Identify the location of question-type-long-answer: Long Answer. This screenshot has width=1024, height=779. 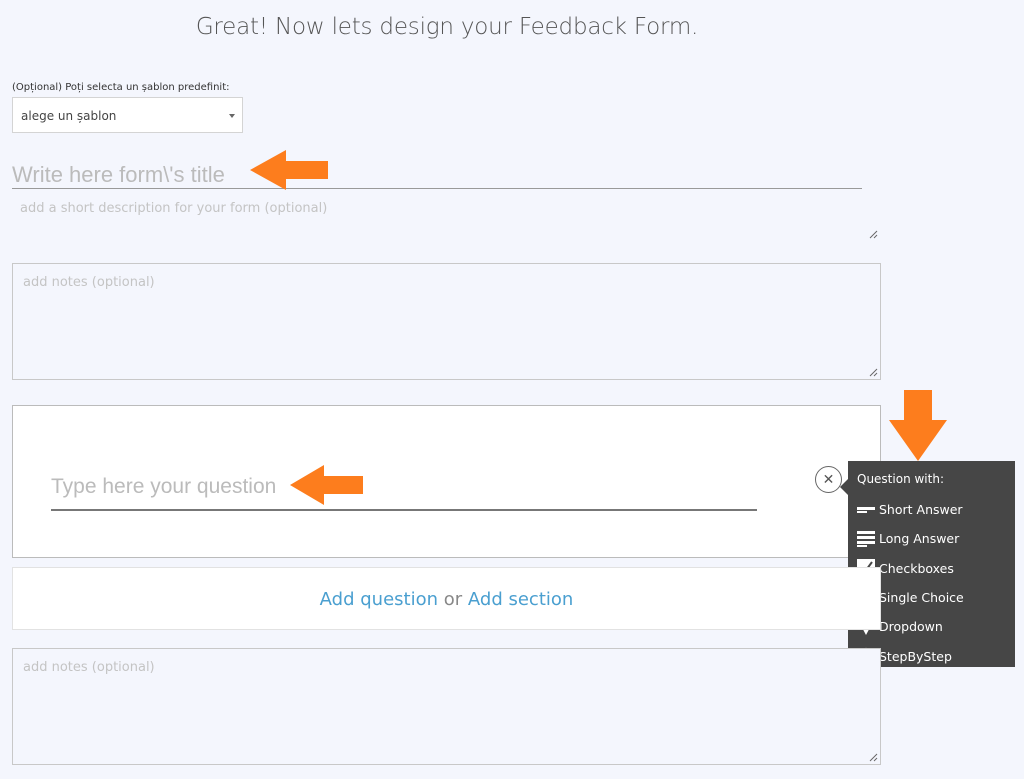
(931, 538).